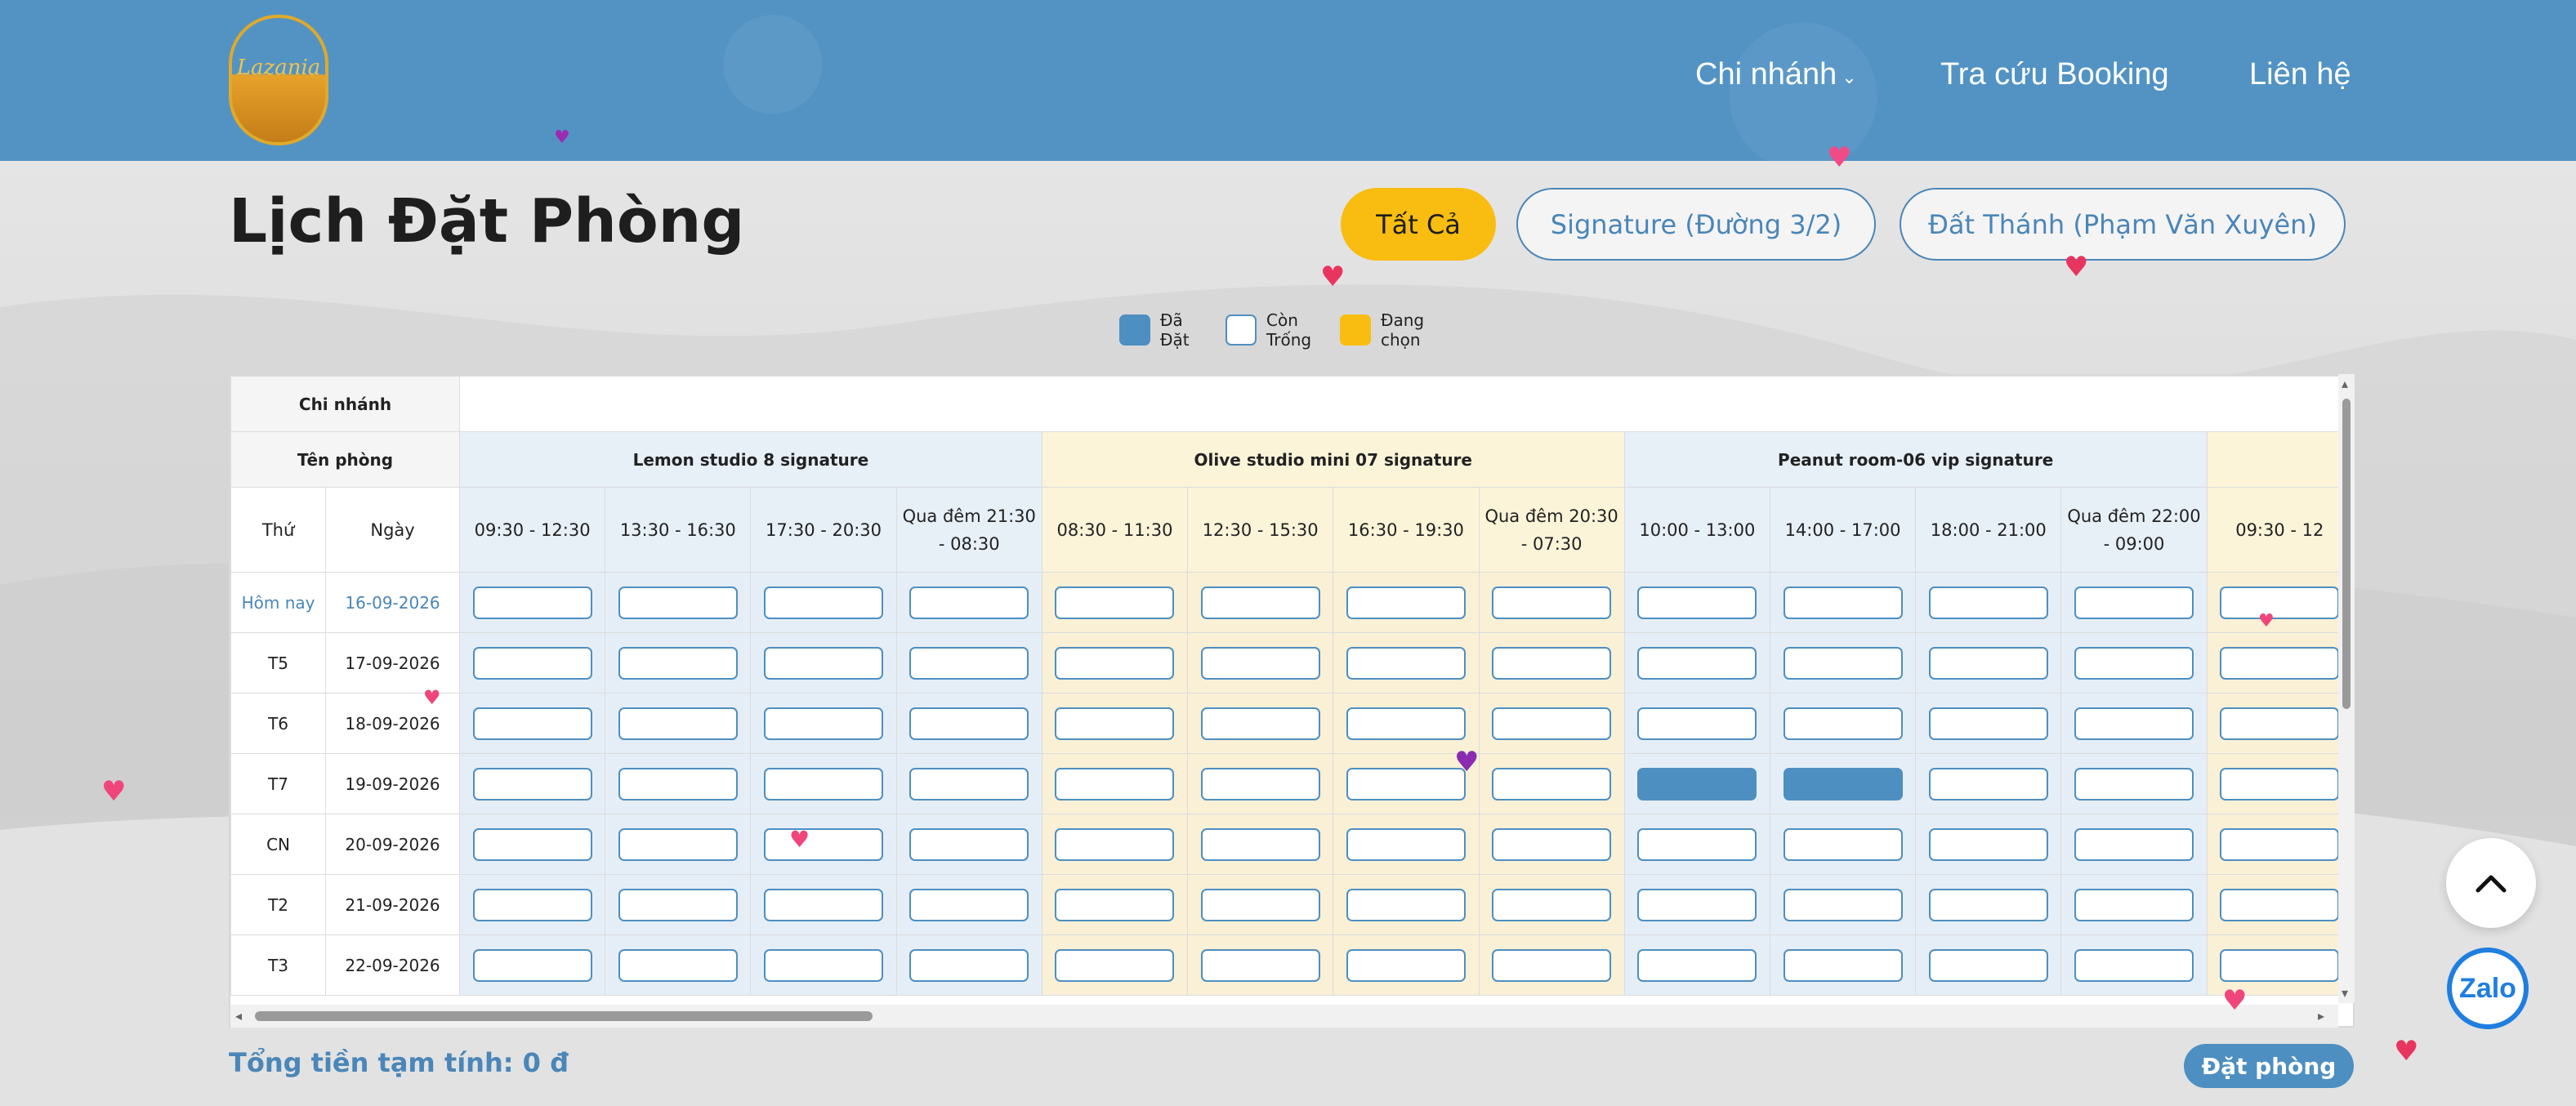 Image resolution: width=2576 pixels, height=1106 pixels. What do you see at coordinates (2269, 1066) in the screenshot?
I see `book-button: Đặt phòng` at bounding box center [2269, 1066].